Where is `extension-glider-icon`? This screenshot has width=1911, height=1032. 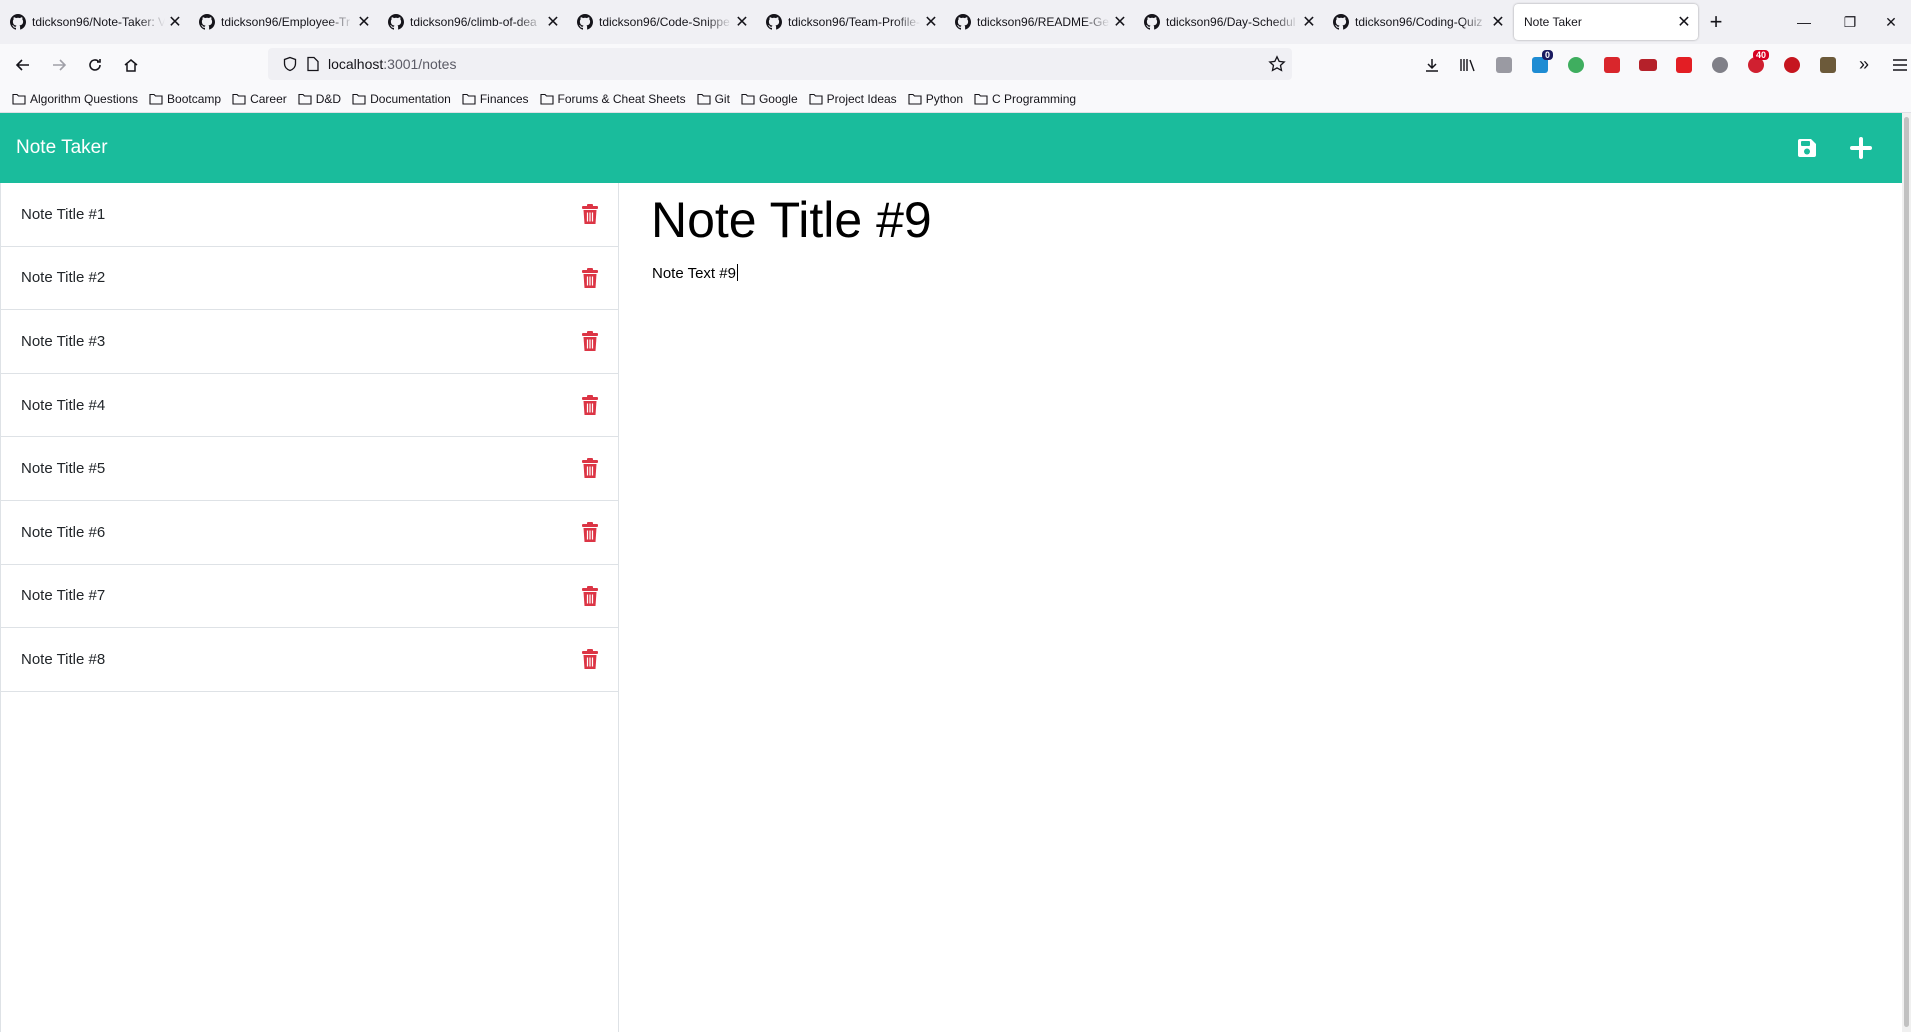
extension-glider-icon is located at coordinates (1828, 64).